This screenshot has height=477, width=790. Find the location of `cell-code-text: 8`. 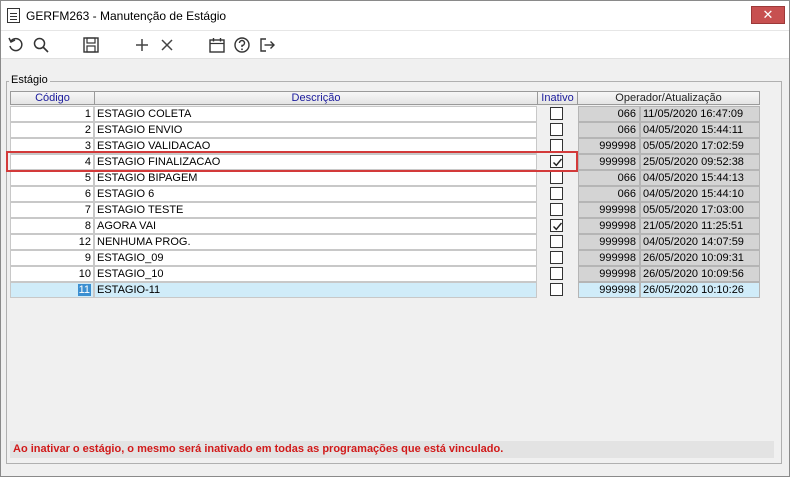

cell-code-text: 8 is located at coordinates (87, 226).